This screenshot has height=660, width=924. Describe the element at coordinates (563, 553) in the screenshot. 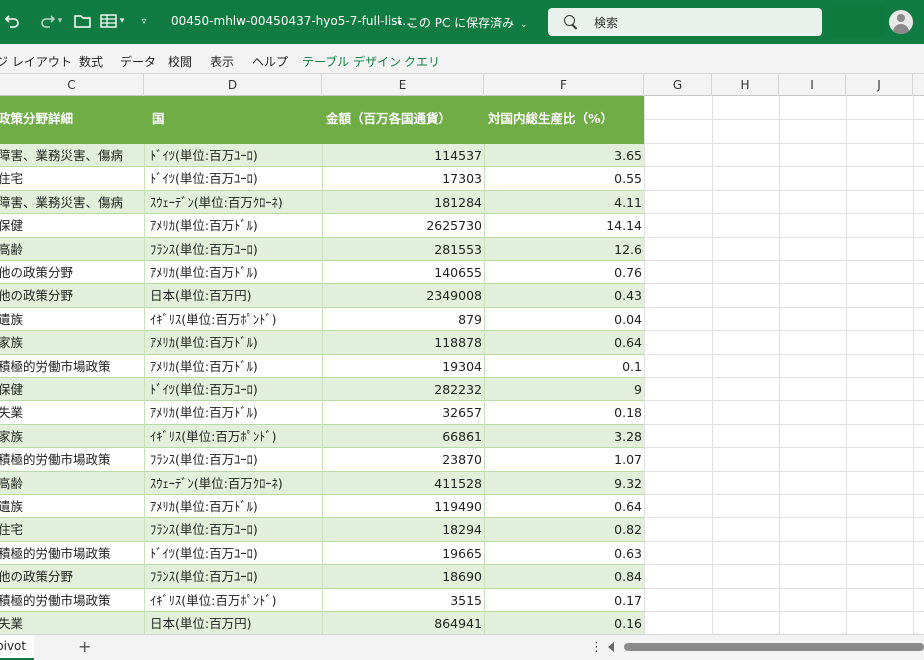

I see `cell-gdp-ratio: 0.63` at that location.